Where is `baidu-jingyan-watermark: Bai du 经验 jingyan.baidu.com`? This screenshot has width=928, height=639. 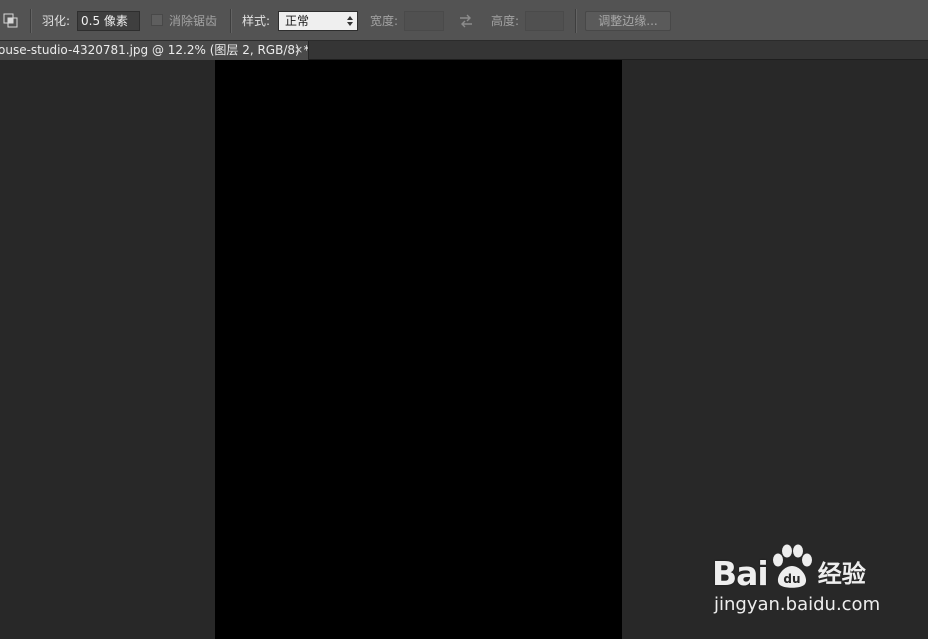
baidu-jingyan-watermark: Bai du 经验 jingyan.baidu.com is located at coordinates (796, 580).